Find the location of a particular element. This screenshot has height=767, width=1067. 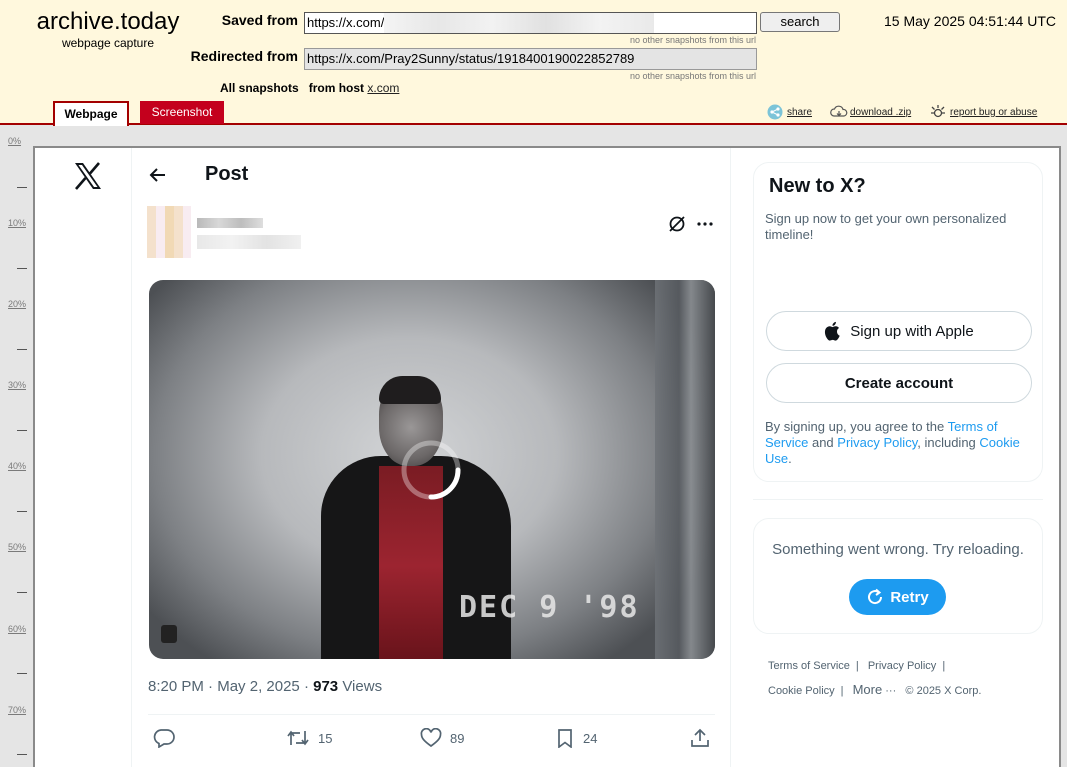

heart-icon is located at coordinates (431, 738).